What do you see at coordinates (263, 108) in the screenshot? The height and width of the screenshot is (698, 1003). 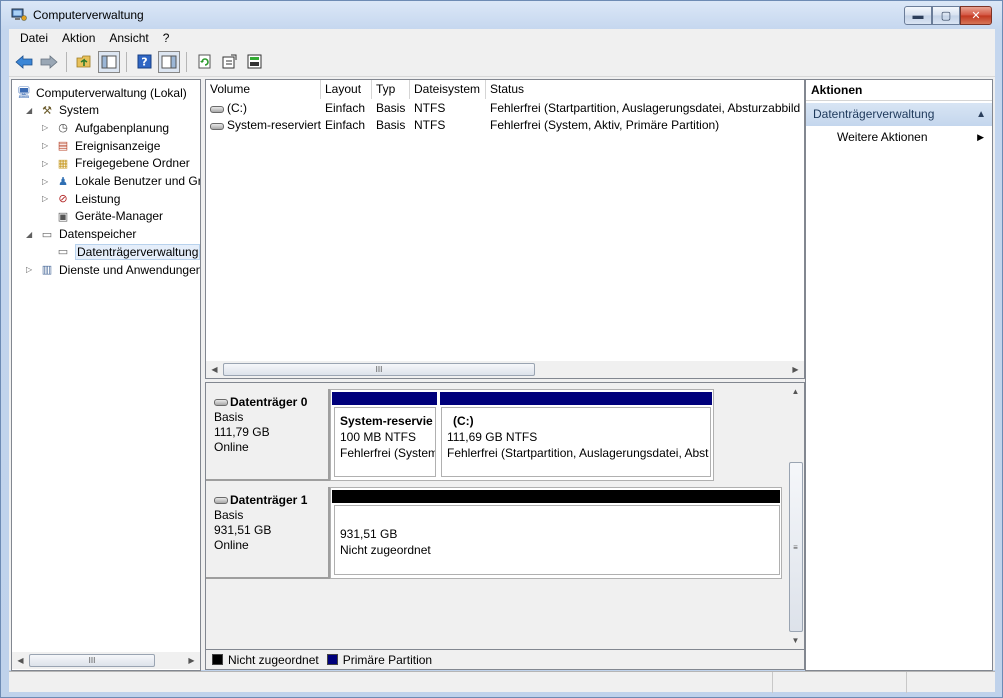 I see `volume-name-cell: (C:)` at bounding box center [263, 108].